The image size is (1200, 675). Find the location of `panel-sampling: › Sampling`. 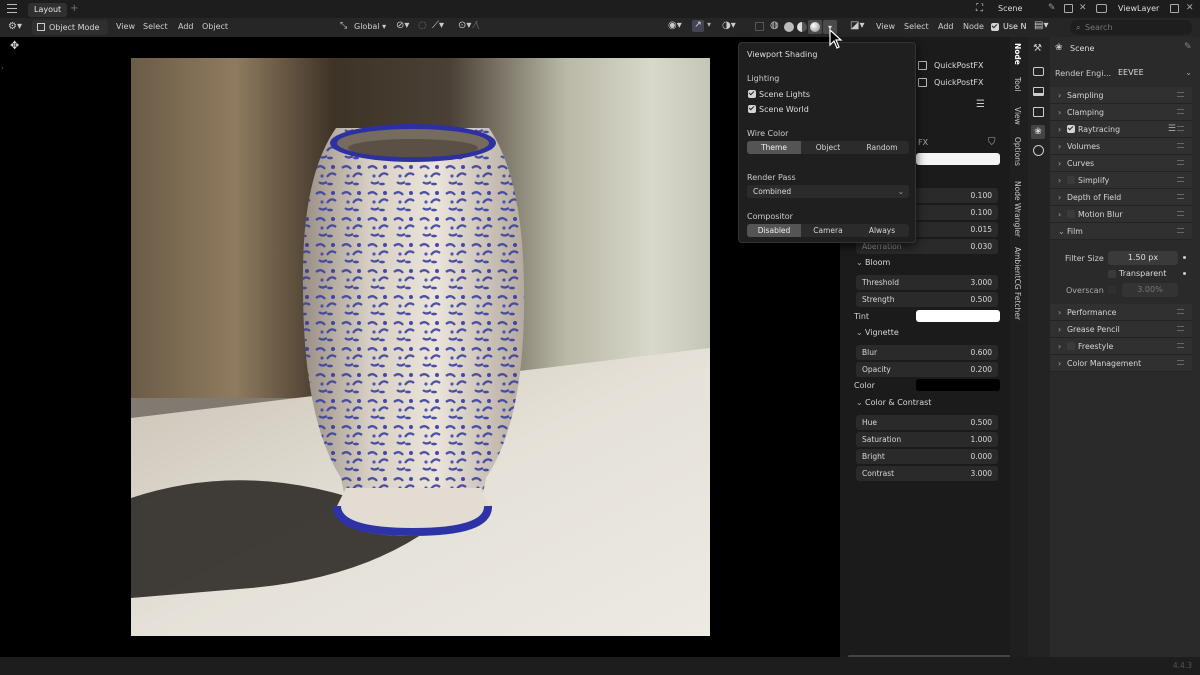

panel-sampling: › Sampling is located at coordinates (1121, 95).